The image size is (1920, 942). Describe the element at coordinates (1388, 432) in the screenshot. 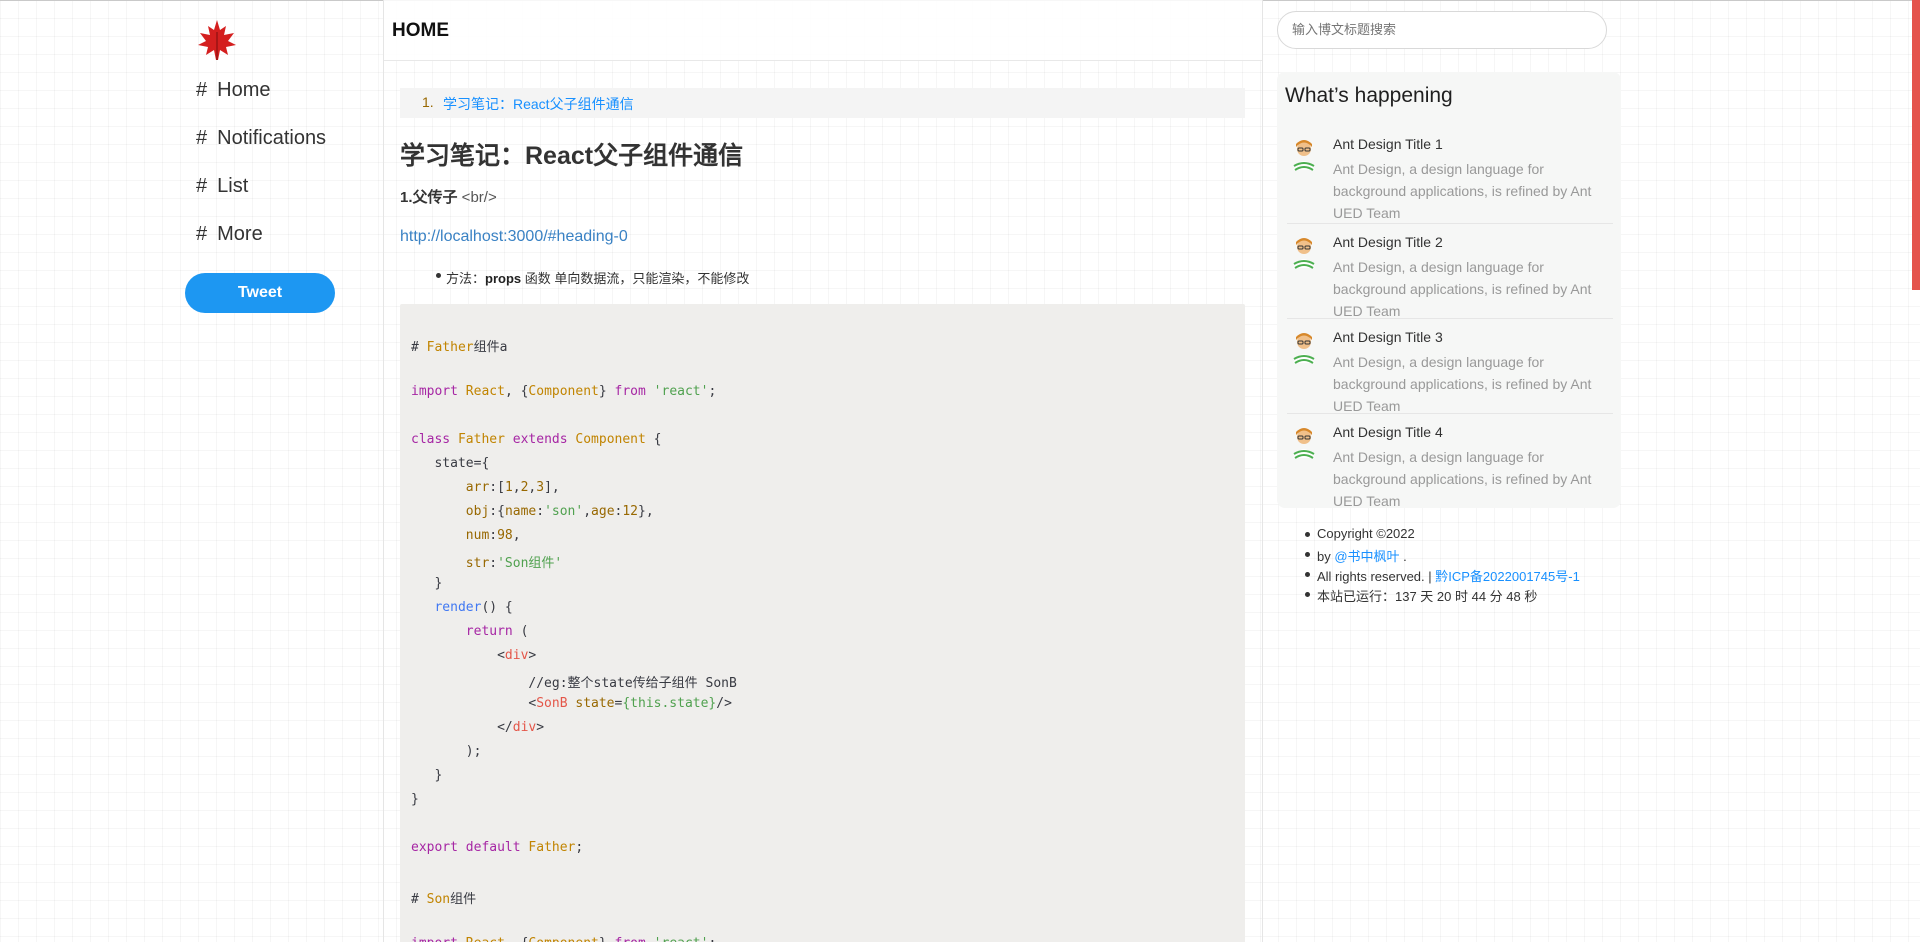

I see `item-title: Ant Design Title 4` at that location.